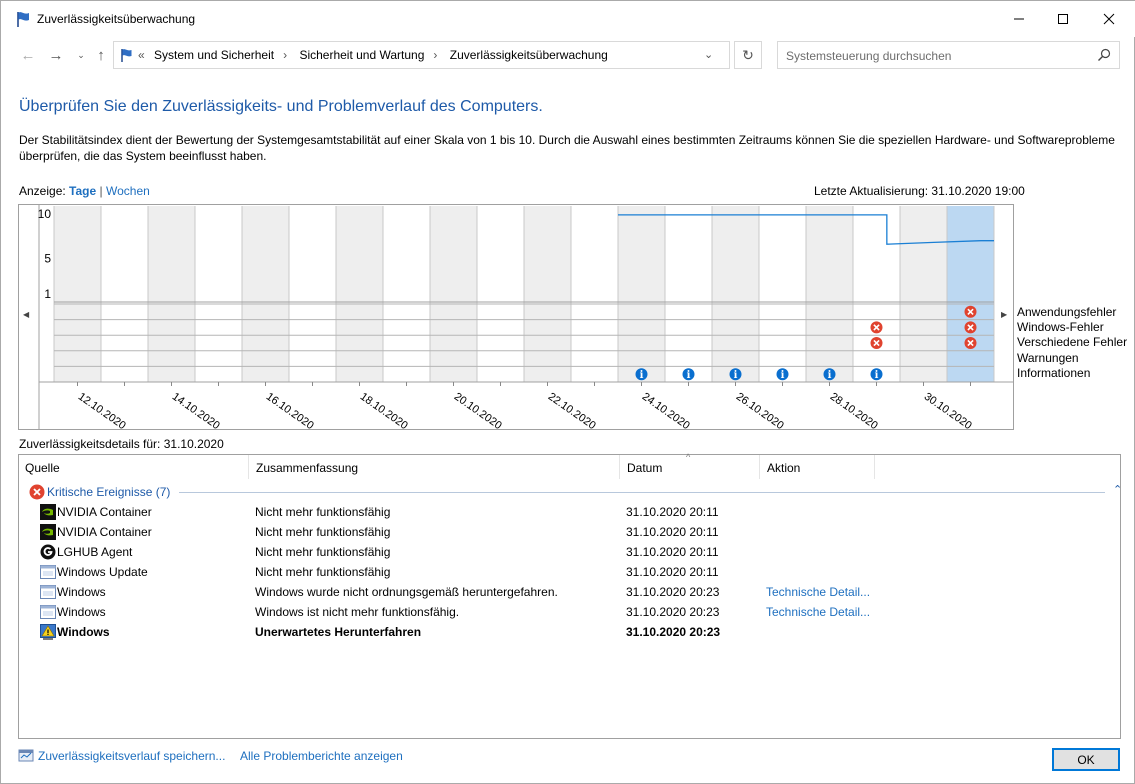  Describe the element at coordinates (42, 468) in the screenshot. I see `column-source: Quelle` at that location.